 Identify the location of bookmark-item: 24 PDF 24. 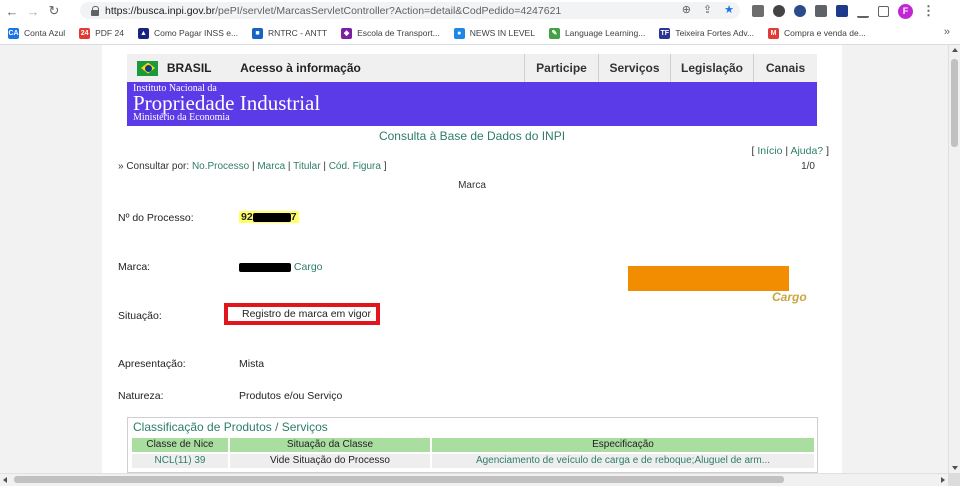
(101, 33).